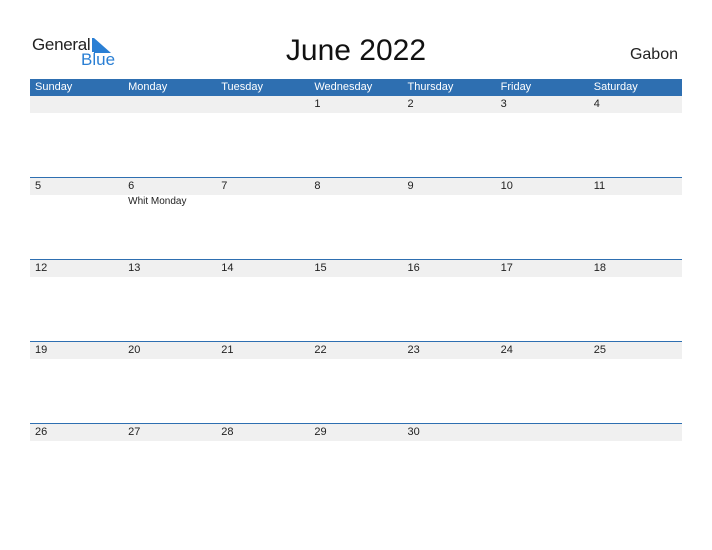 This screenshot has height=550, width=712. I want to click on day-number: 23, so click(413, 350).